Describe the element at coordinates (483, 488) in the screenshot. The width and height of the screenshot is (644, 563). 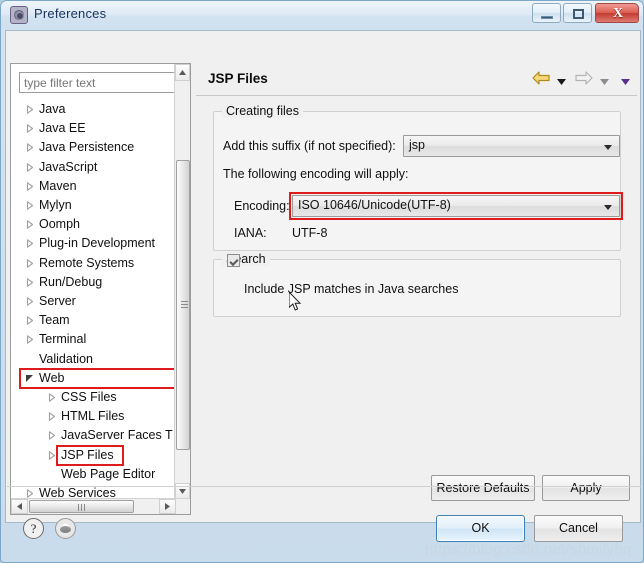
I see `restore-defaults-button: Restore Defaults` at that location.